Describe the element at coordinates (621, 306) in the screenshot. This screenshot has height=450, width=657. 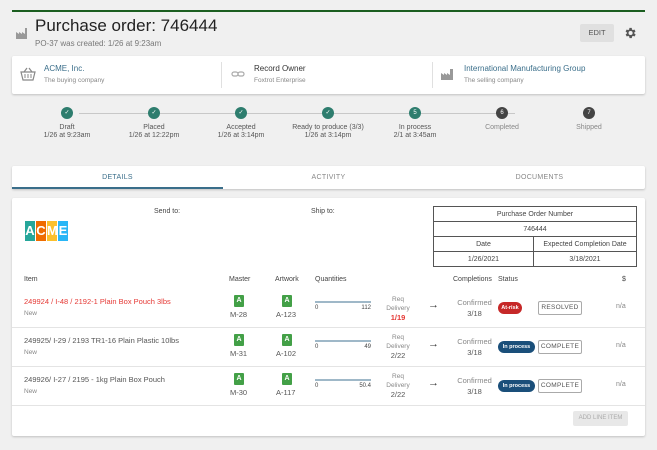
I see `amount: n/a` at that location.